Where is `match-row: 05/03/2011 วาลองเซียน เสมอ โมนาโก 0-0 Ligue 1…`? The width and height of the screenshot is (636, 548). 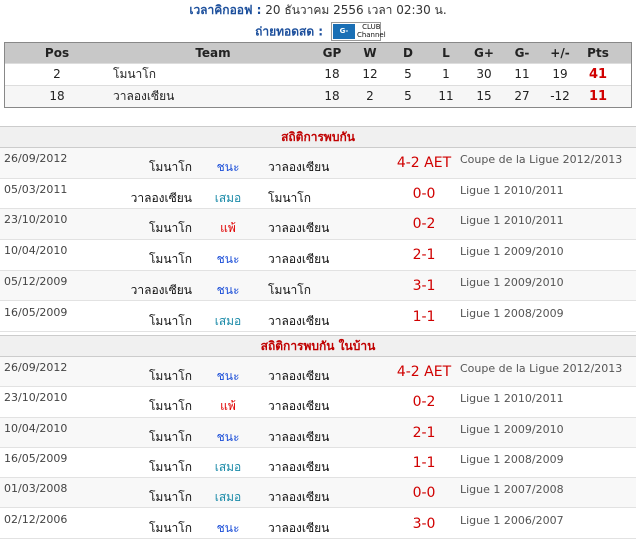
match-row: 05/03/2011 วาลองเซียน เสมอ โมนาโก 0-0 Ligue 1… is located at coordinates (318, 194).